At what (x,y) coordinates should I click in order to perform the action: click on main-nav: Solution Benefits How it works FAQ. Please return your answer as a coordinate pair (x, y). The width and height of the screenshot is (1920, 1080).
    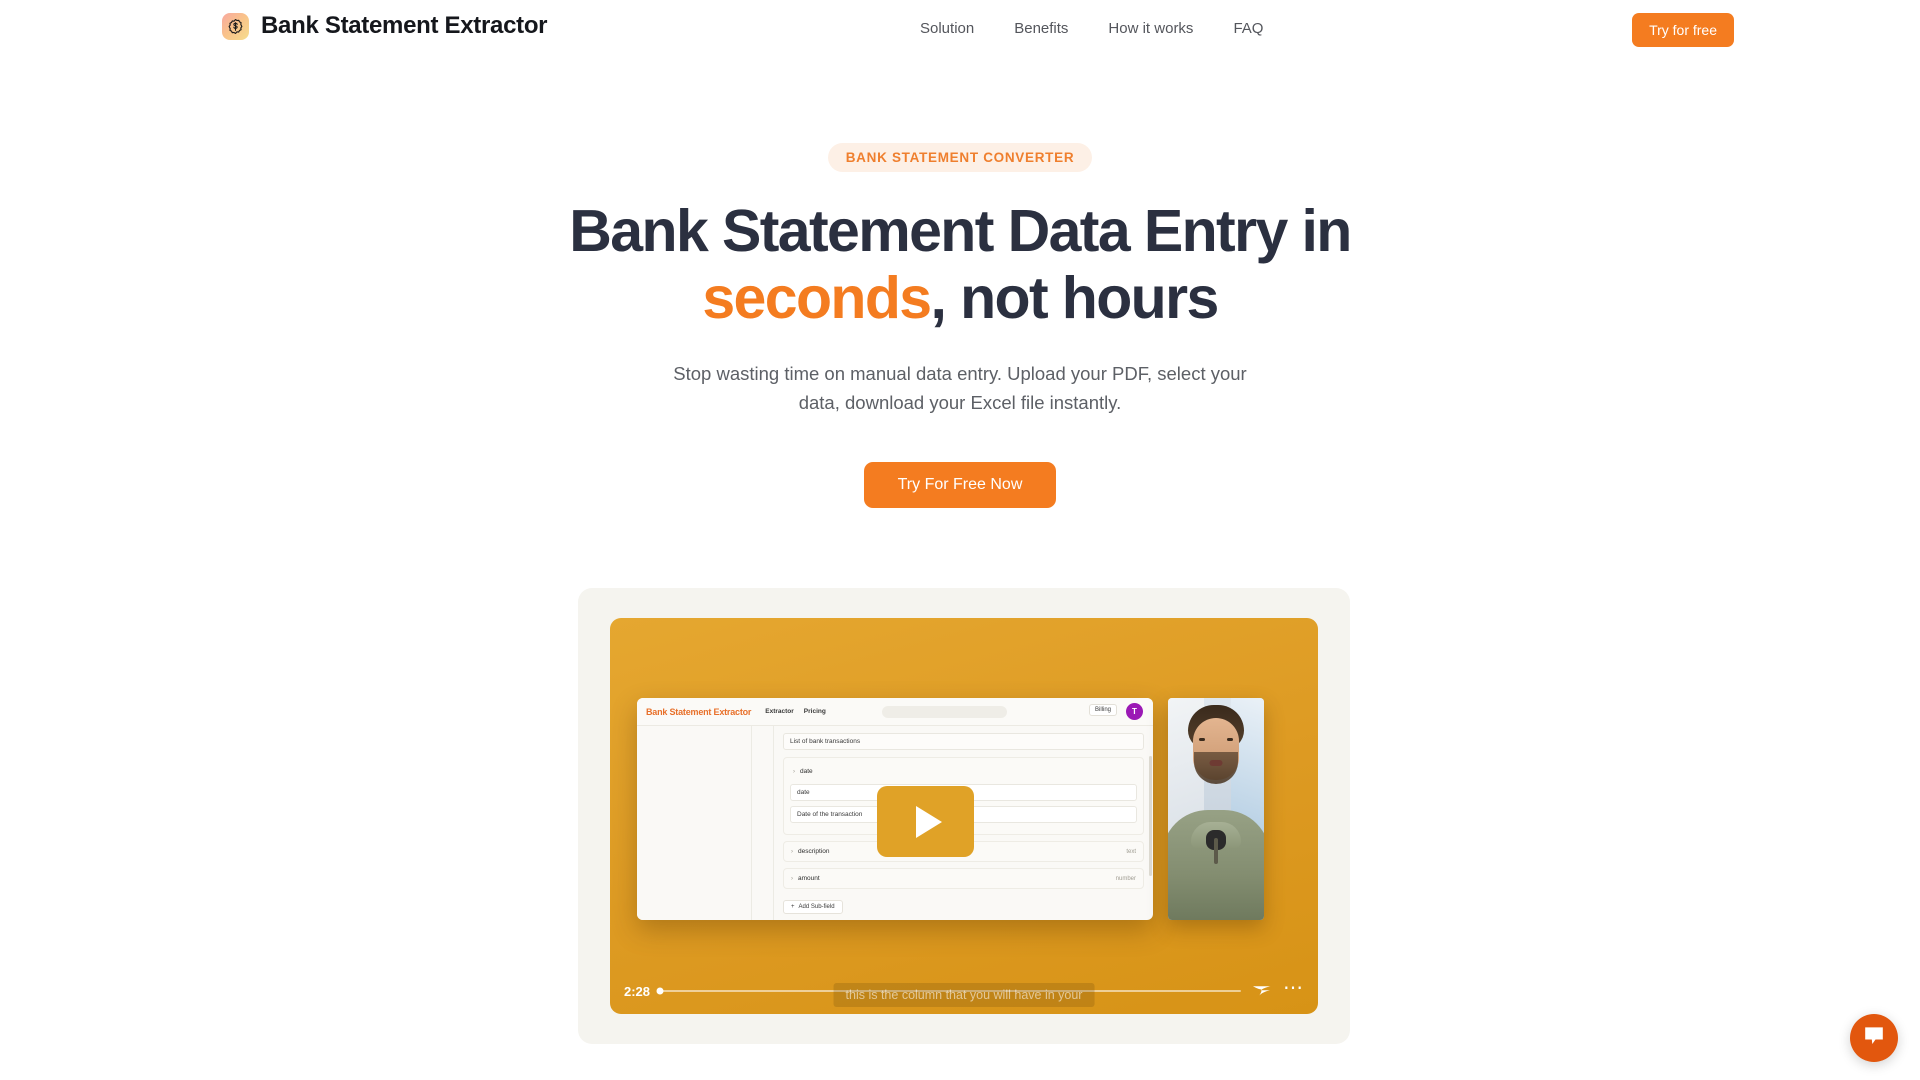
    Looking at the image, I should click on (1091, 28).